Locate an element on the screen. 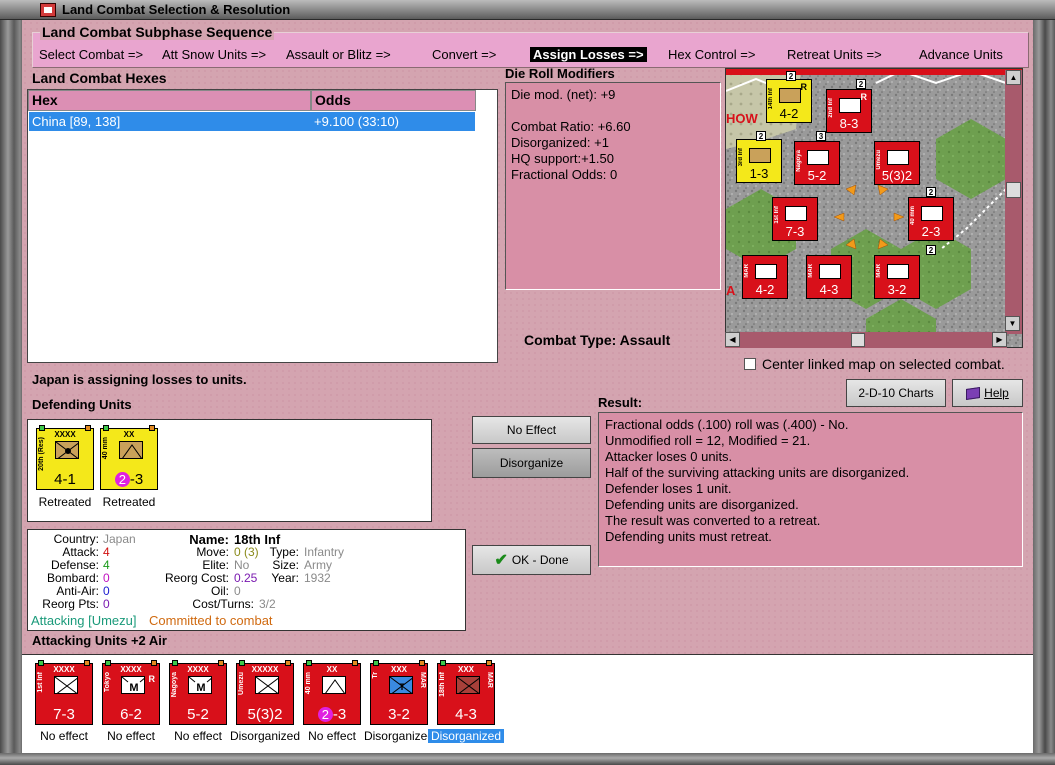  ok-done-button: ✔ OK - Done is located at coordinates (531, 560).